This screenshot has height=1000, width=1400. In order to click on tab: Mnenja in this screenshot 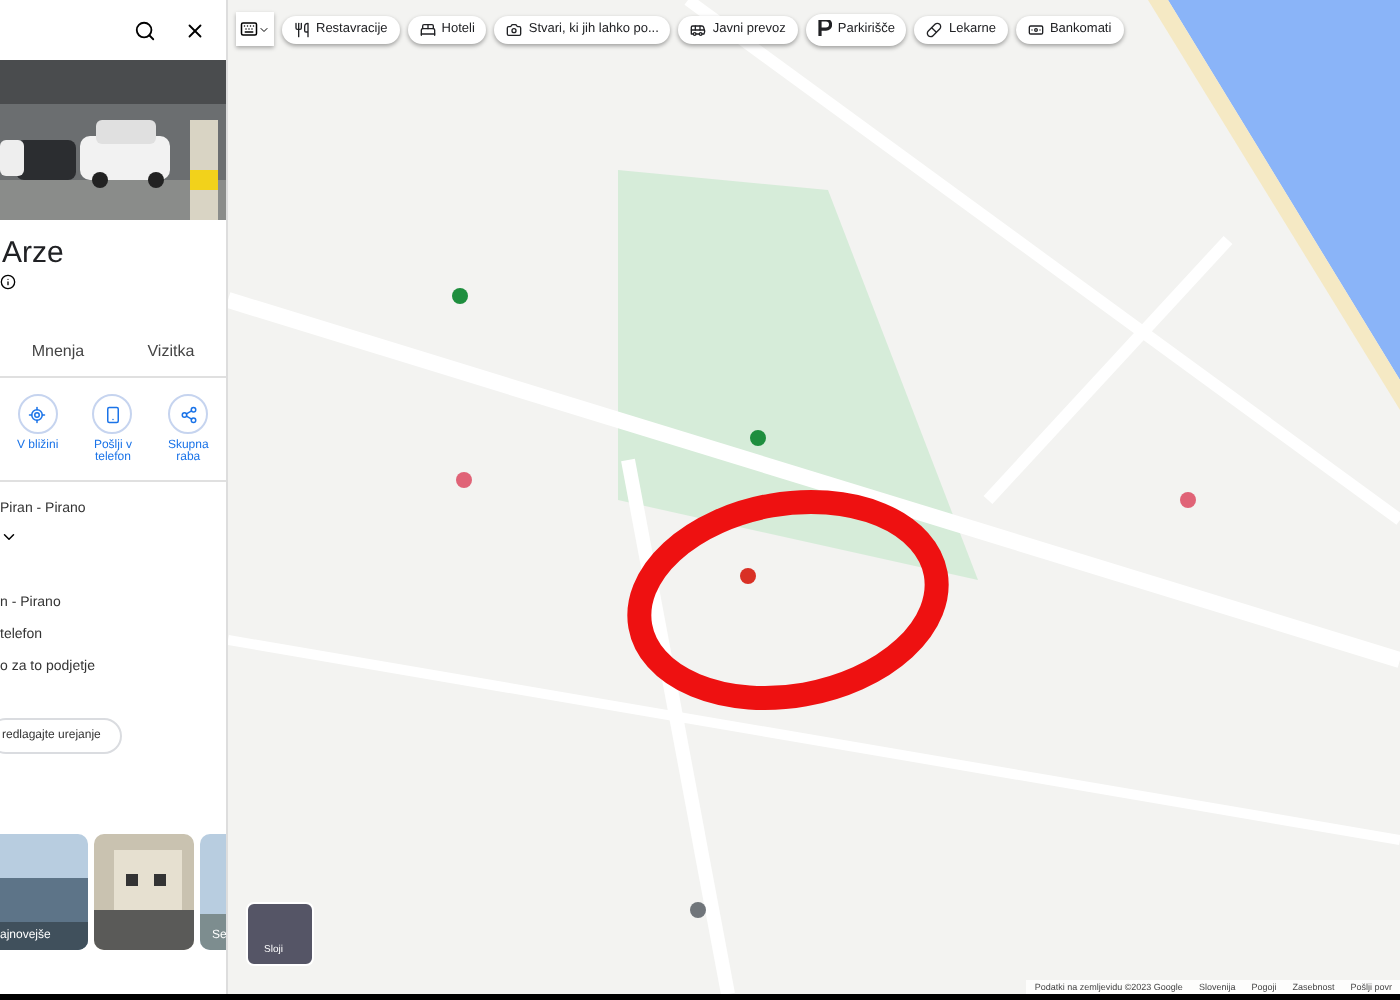, I will do `click(58, 351)`.